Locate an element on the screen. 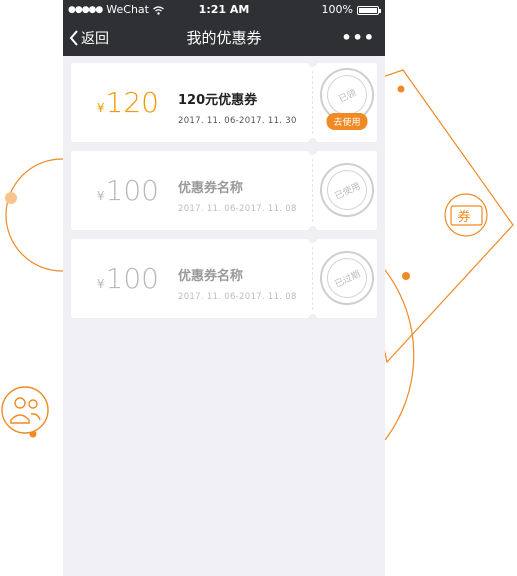 Image resolution: width=517 pixels, height=576 pixels. page-title: 我的优惠券 is located at coordinates (224, 38).